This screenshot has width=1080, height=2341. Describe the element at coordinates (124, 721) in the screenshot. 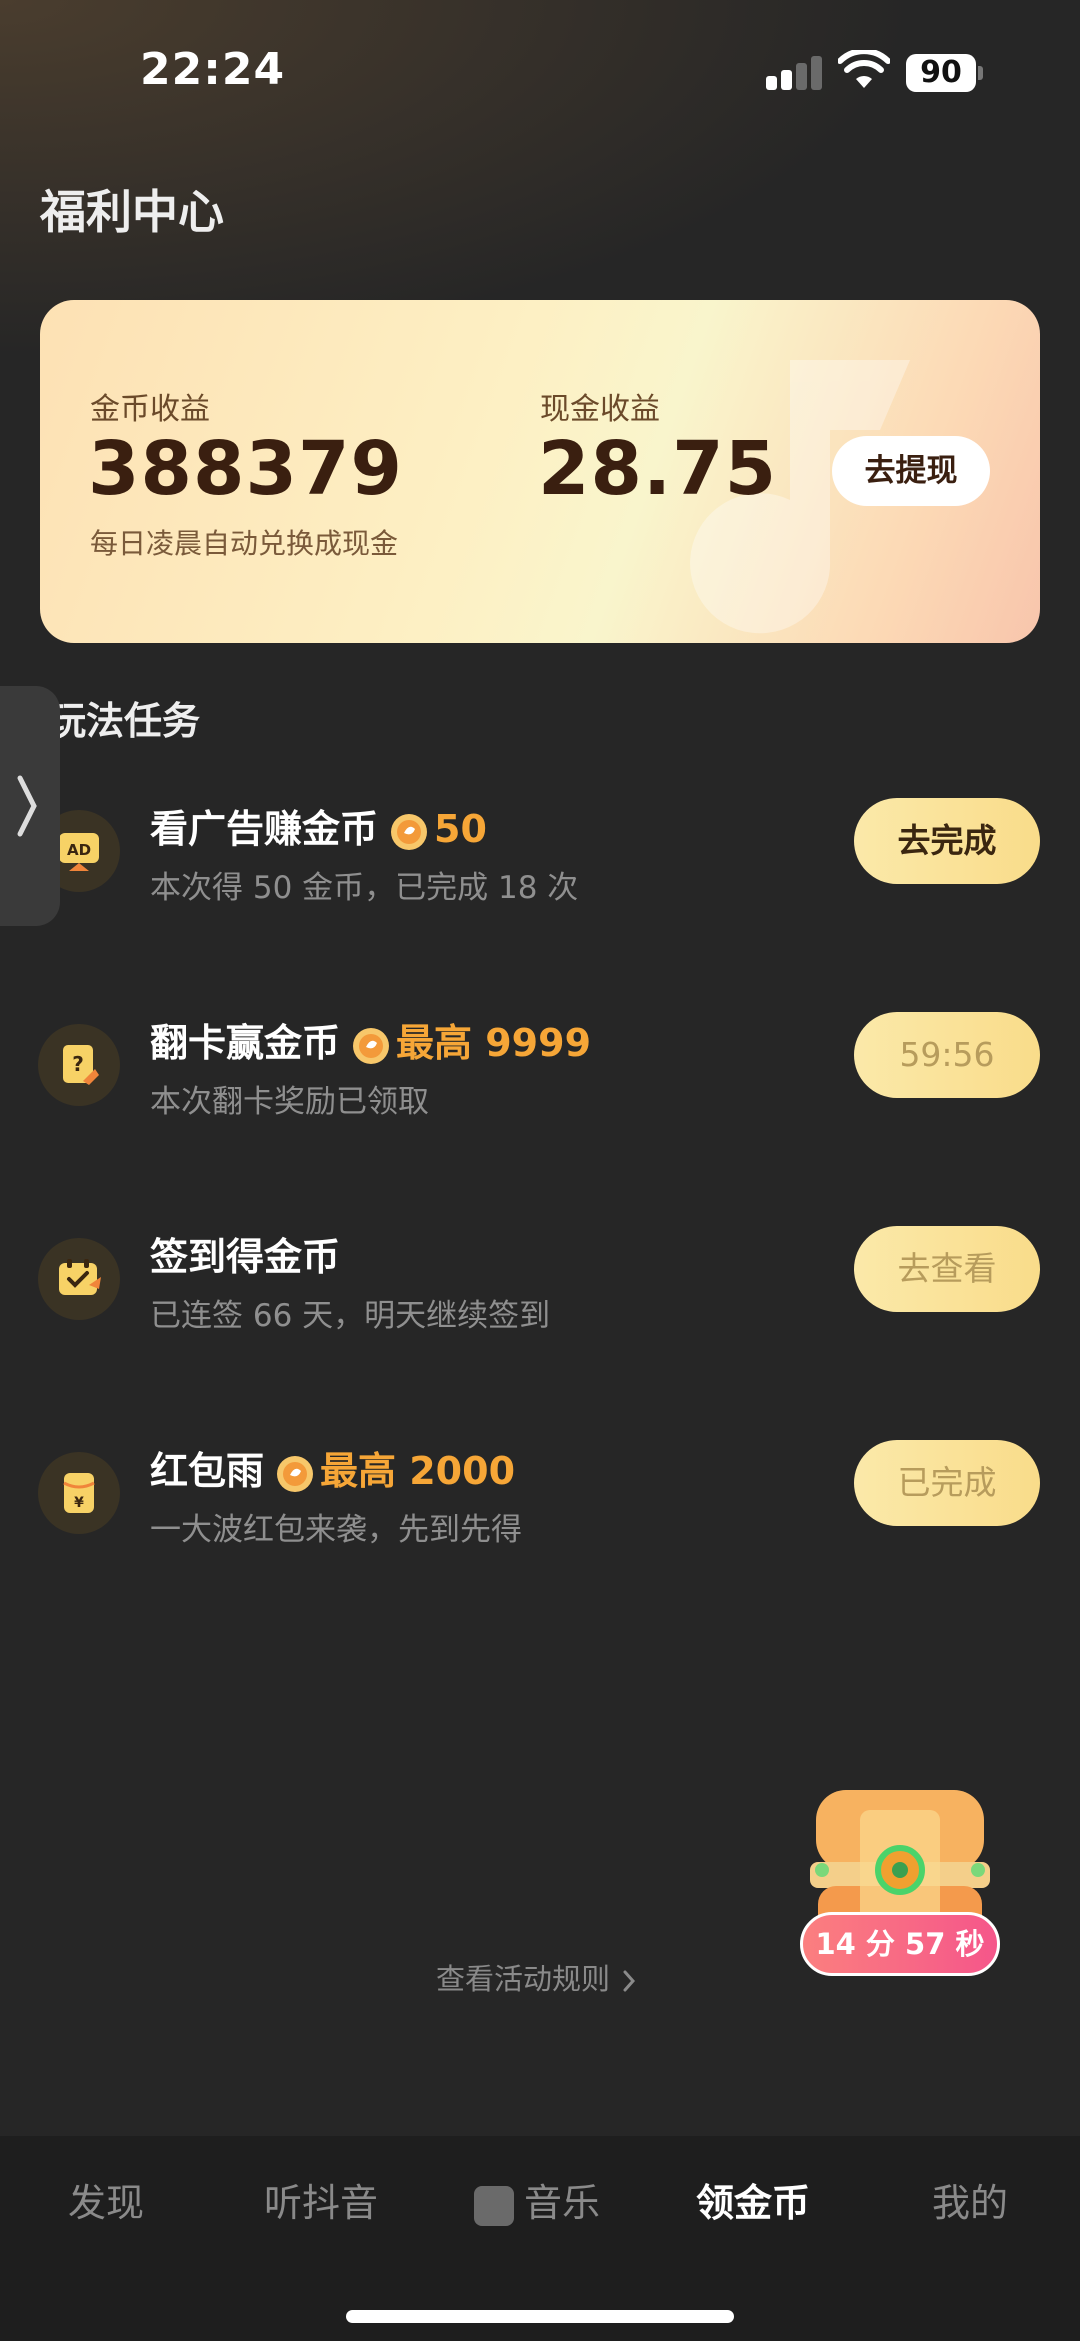

I see `section-title: 玩法任务` at that location.